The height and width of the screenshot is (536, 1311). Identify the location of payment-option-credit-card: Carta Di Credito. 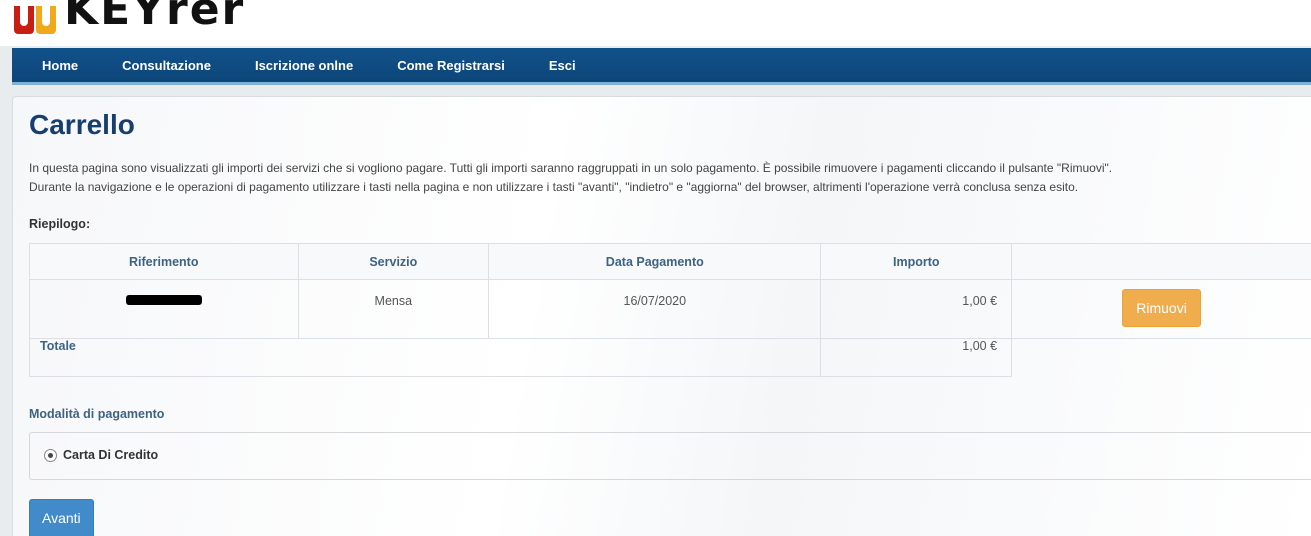
(101, 455).